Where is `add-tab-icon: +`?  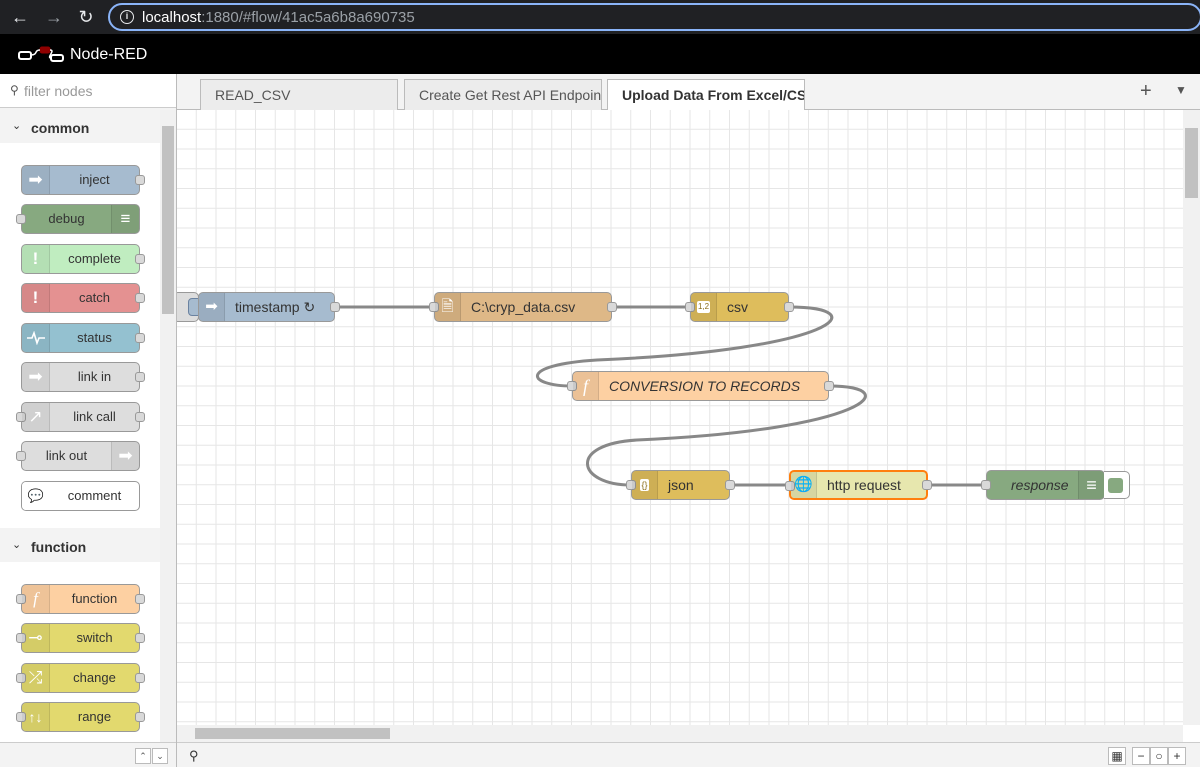
add-tab-icon: + is located at coordinates (1146, 91).